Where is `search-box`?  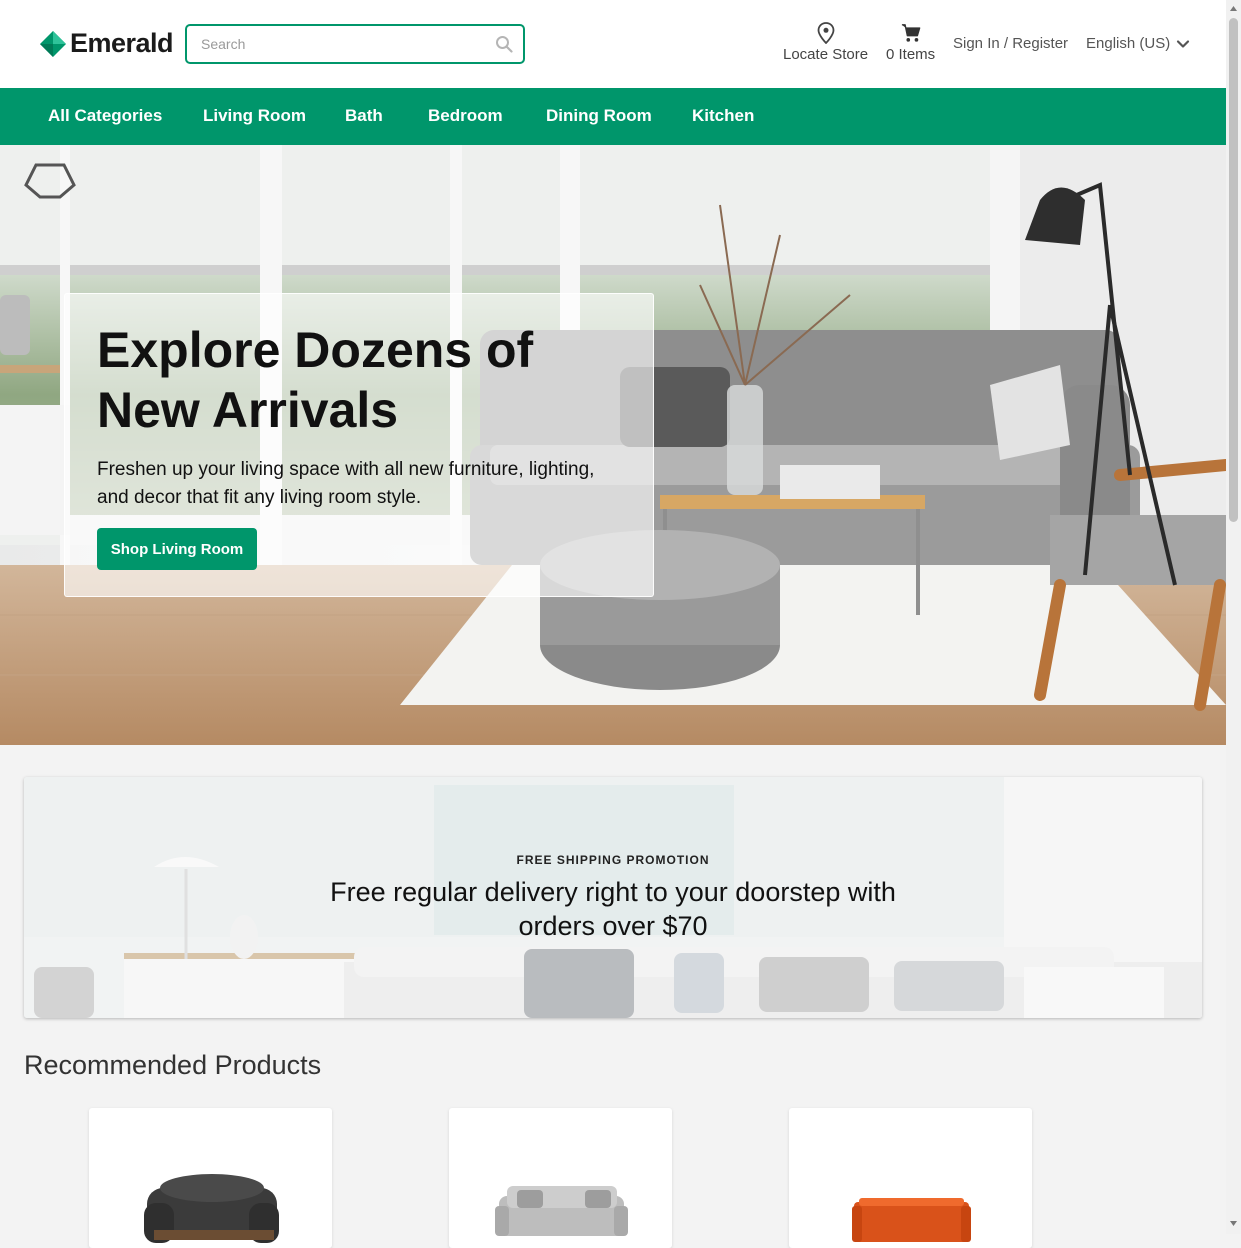
search-box is located at coordinates (355, 44).